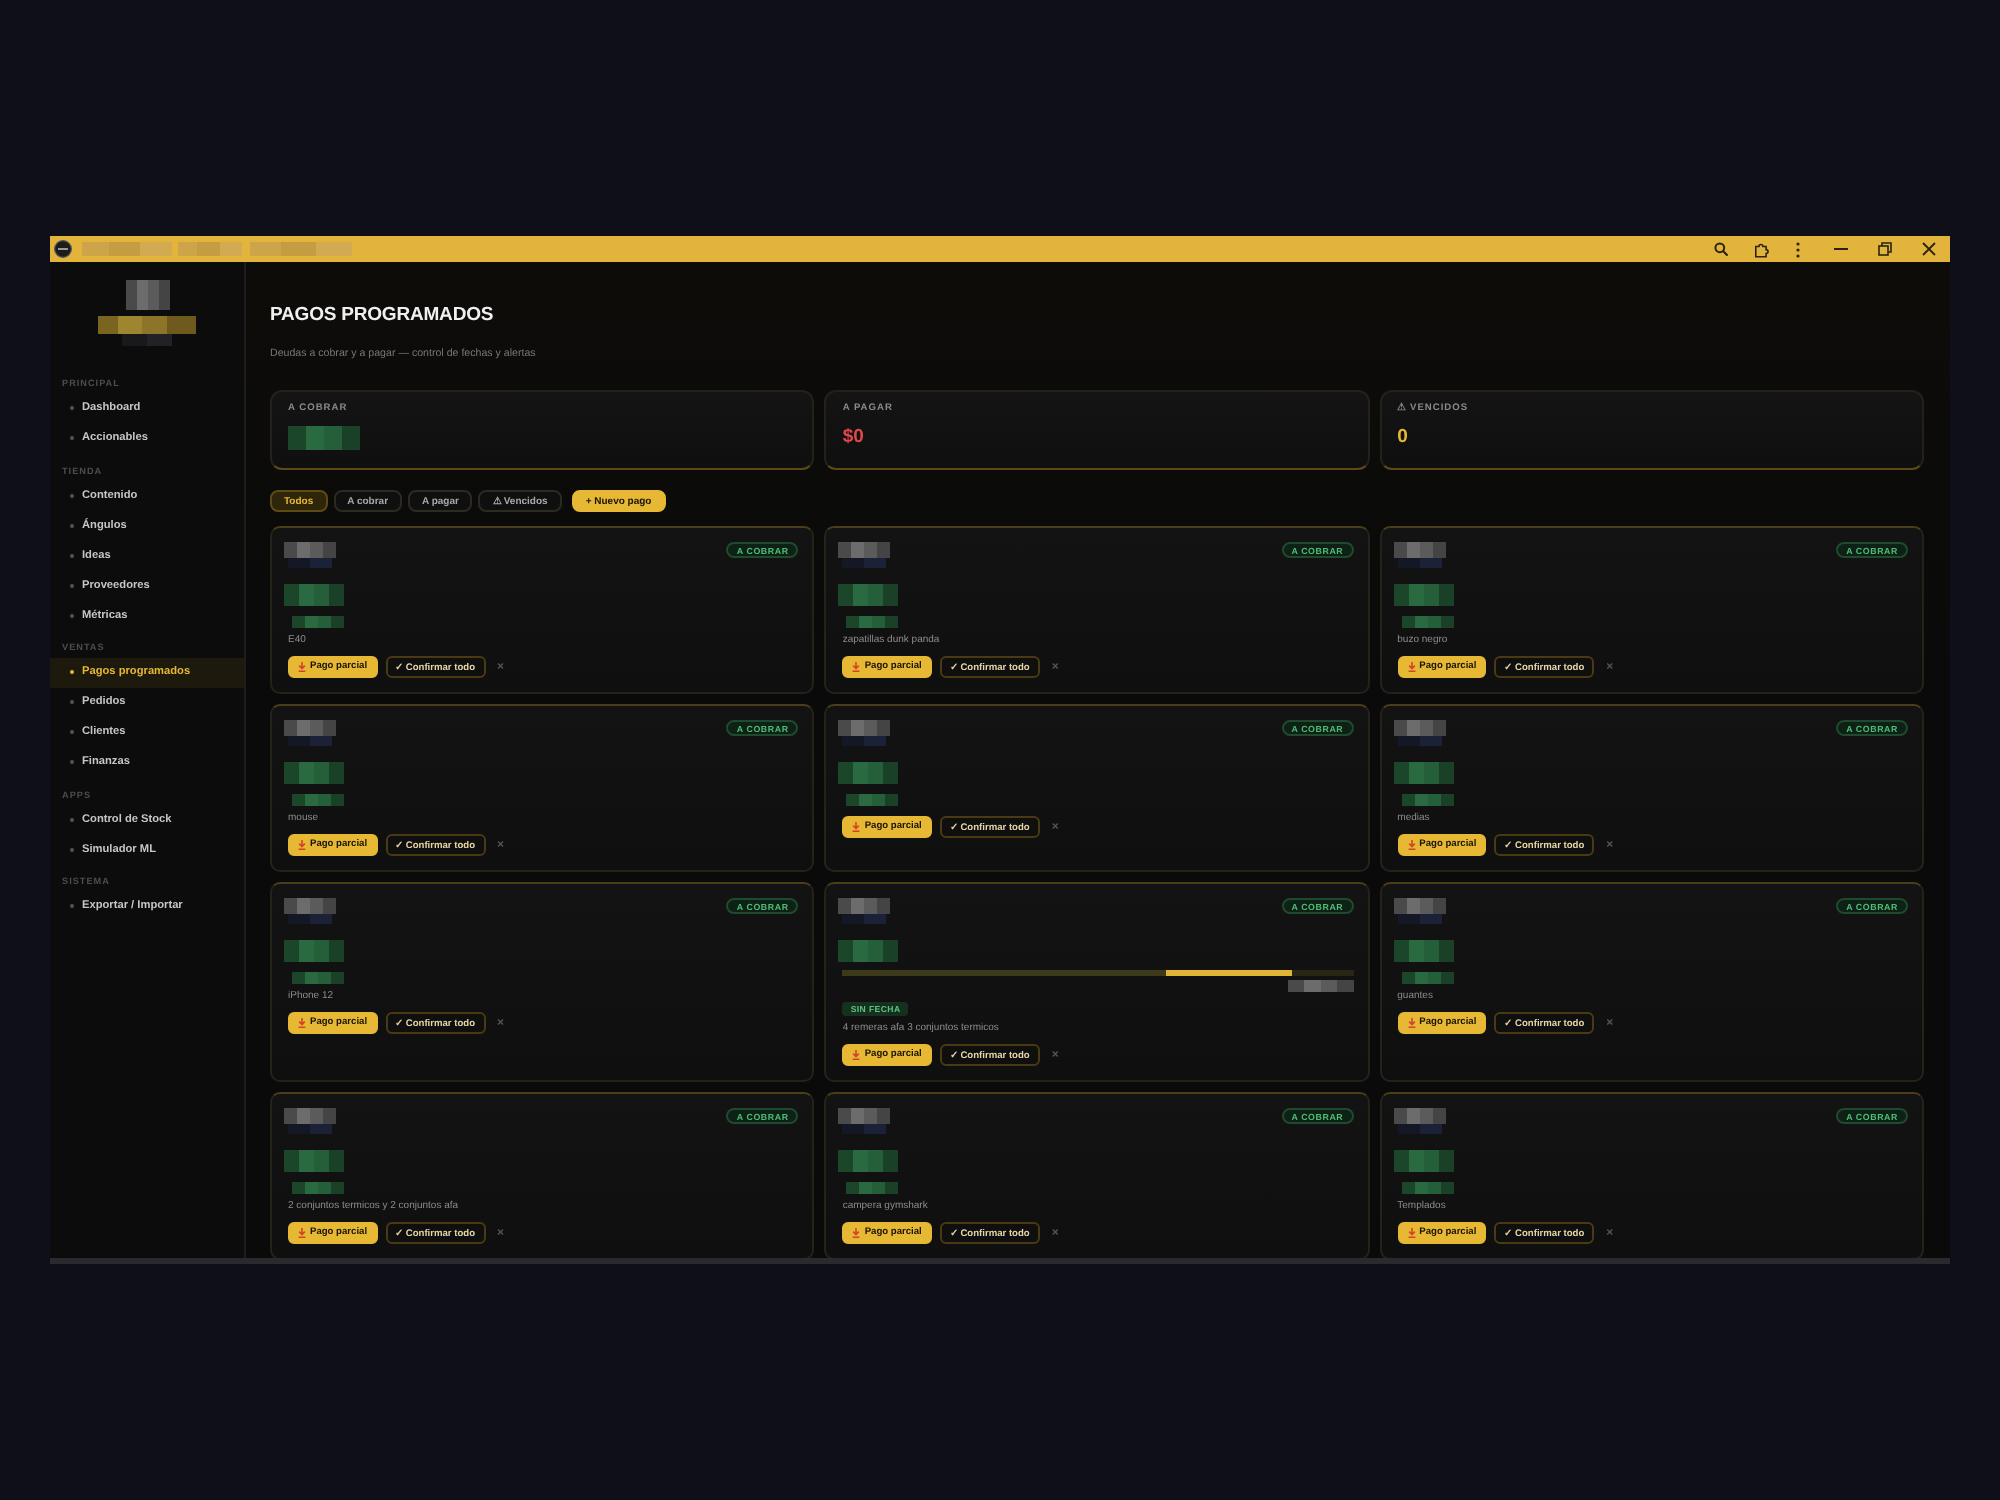 The width and height of the screenshot is (2000, 1500). What do you see at coordinates (382, 315) in the screenshot?
I see `page-title: PAGOS PROGRAMADOS` at bounding box center [382, 315].